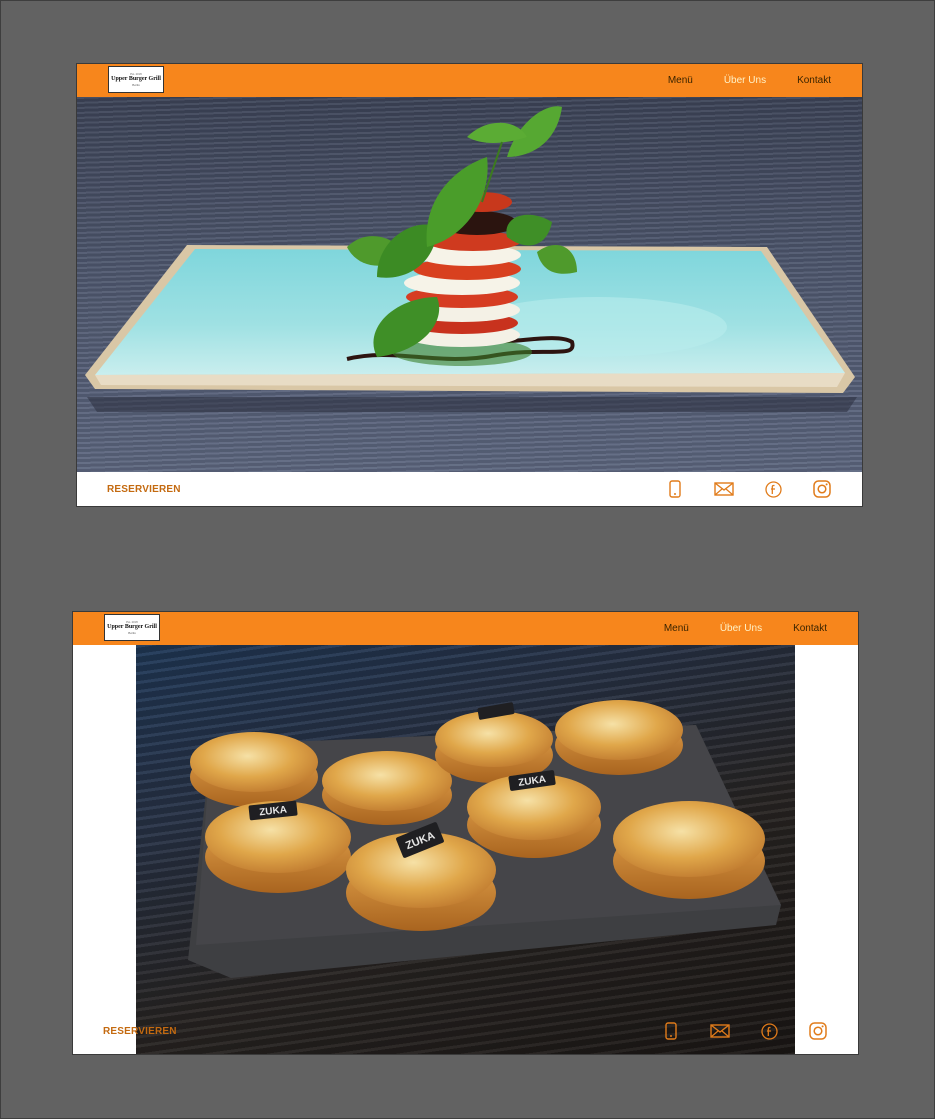  What do you see at coordinates (278, 846) in the screenshot?
I see `tart-5: ZUKA` at bounding box center [278, 846].